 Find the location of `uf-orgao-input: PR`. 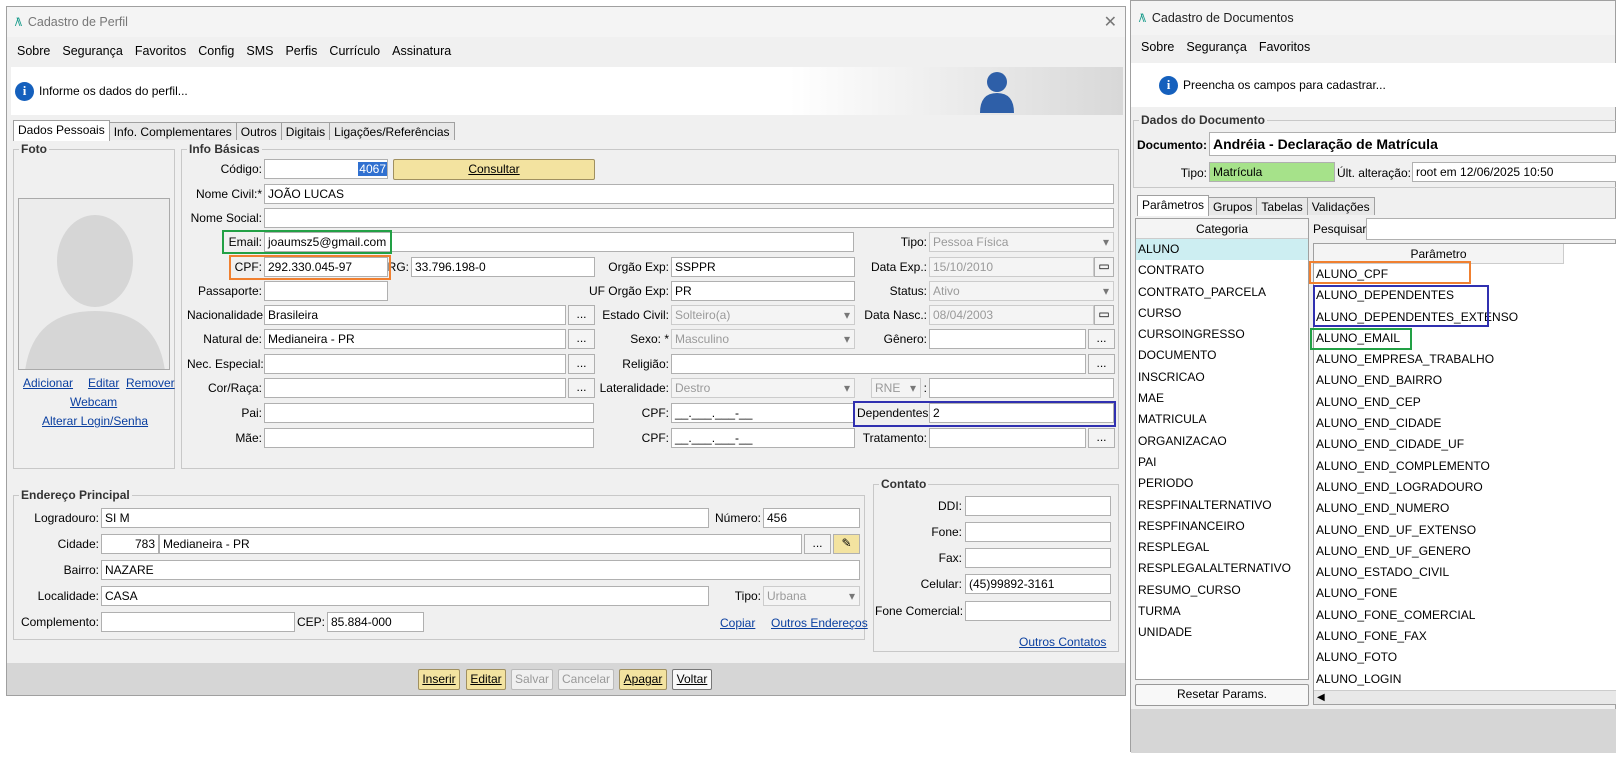

uf-orgao-input: PR is located at coordinates (763, 291).